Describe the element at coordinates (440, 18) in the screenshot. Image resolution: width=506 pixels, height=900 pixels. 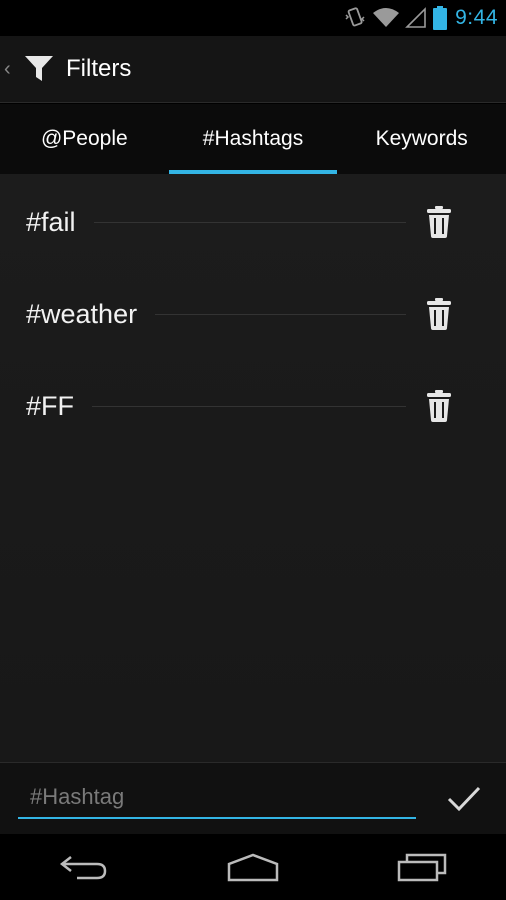
I see `battery-icon` at that location.